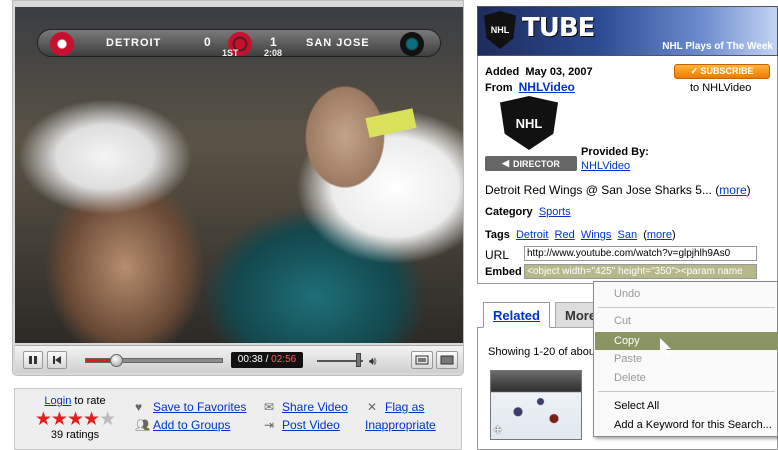  What do you see at coordinates (615, 152) in the screenshot?
I see `provided-by-label: Provided By:` at bounding box center [615, 152].